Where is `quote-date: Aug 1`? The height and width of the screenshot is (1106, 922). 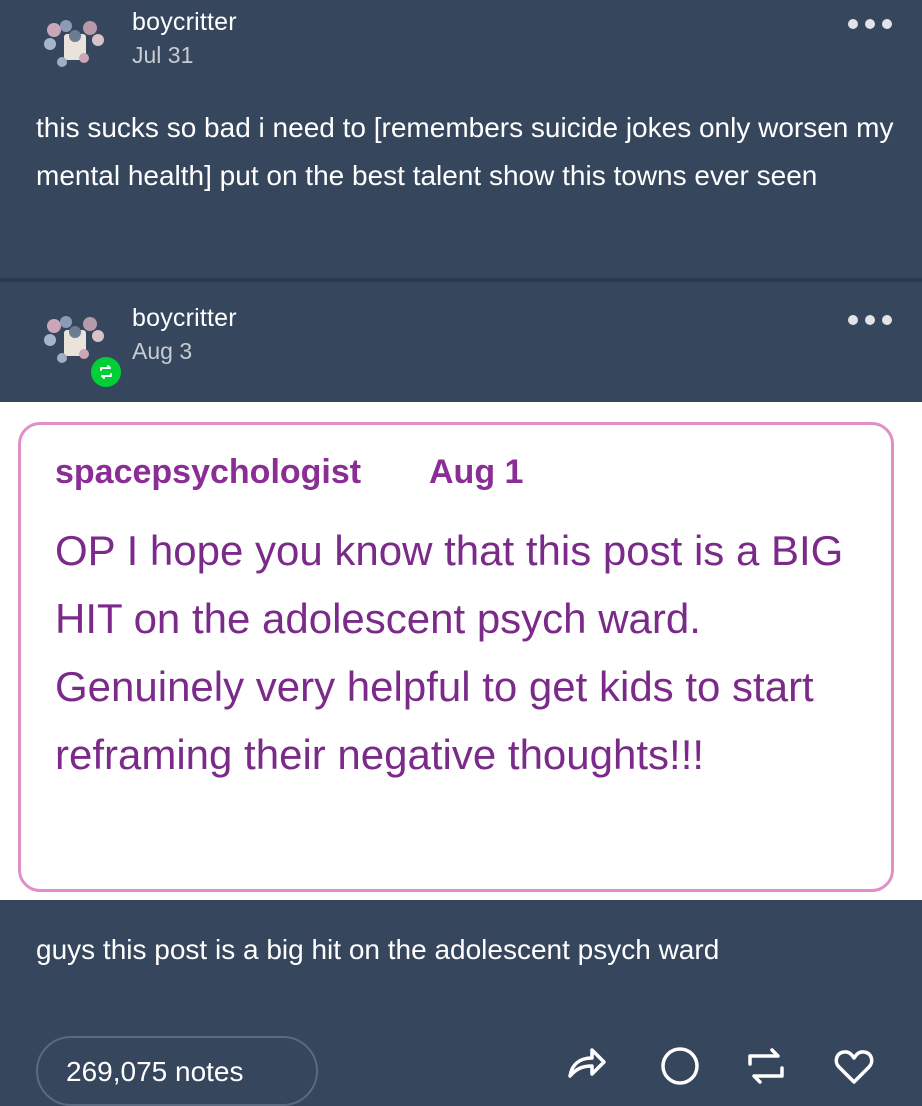 quote-date: Aug 1 is located at coordinates (476, 472).